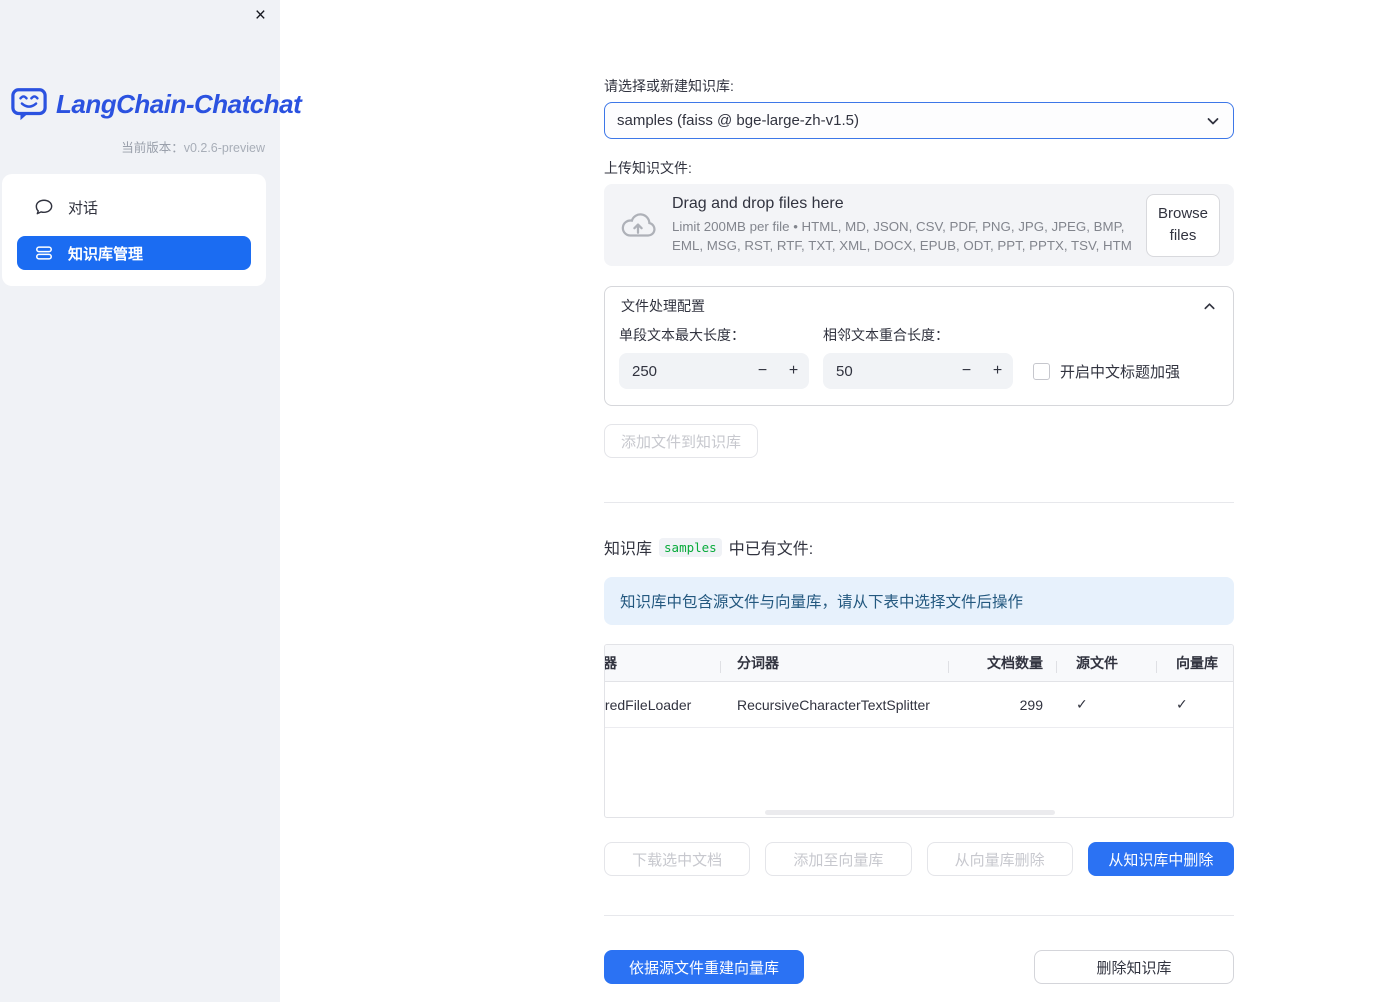 The height and width of the screenshot is (1002, 1380). What do you see at coordinates (1209, 306) in the screenshot?
I see `chevron-up-icon` at bounding box center [1209, 306].